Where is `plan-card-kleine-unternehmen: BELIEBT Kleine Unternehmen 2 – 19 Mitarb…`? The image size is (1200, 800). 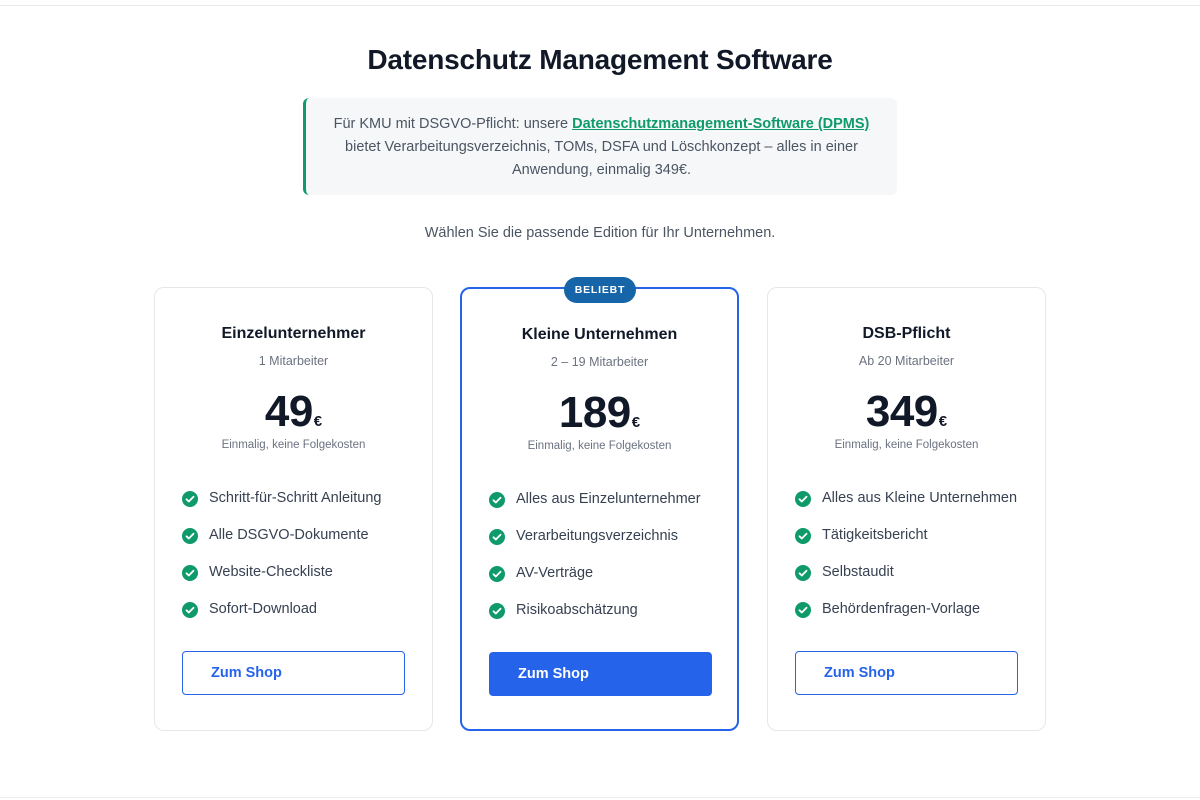
plan-card-kleine-unternehmen: BELIEBT Kleine Unternehmen 2 – 19 Mitarb… is located at coordinates (599, 504).